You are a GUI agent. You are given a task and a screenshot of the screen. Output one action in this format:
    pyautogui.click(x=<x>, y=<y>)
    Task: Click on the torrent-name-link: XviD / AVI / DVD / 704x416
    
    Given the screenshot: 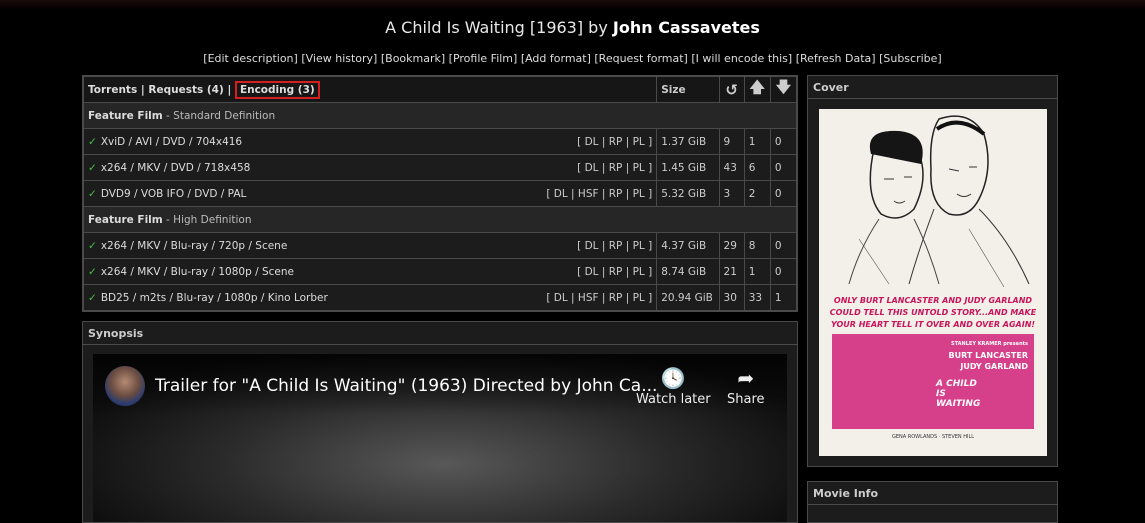 What is the action you would take?
    pyautogui.click(x=171, y=142)
    